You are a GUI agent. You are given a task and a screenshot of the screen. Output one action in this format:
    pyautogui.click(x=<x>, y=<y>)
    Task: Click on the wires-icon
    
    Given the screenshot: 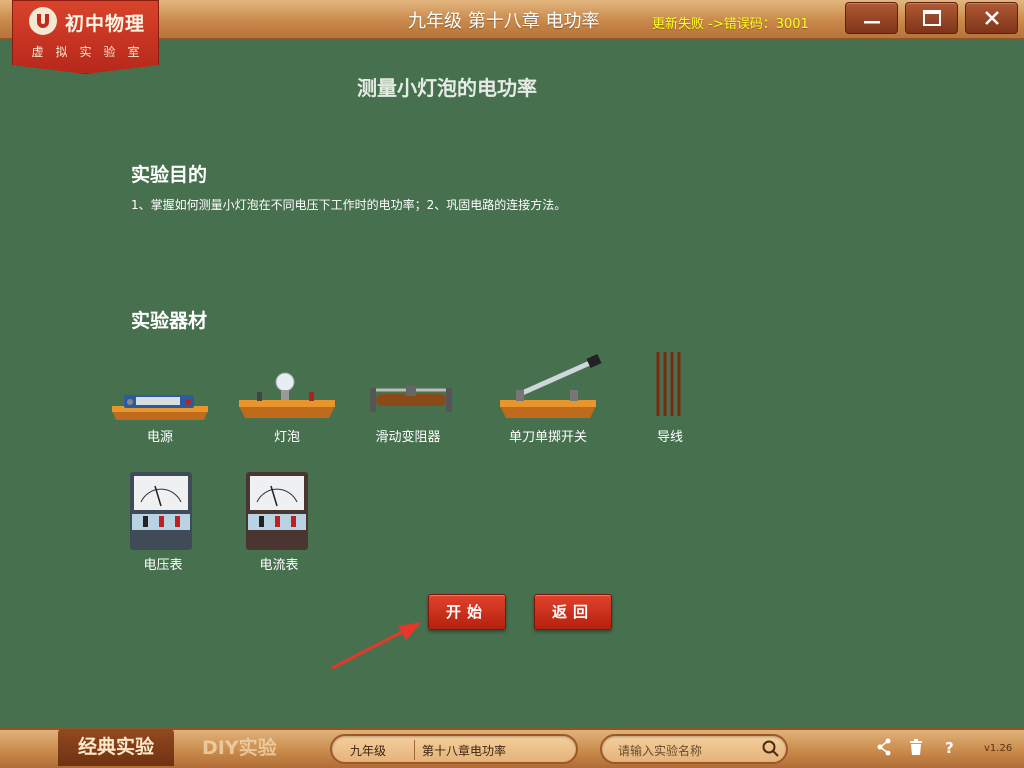 What is the action you would take?
    pyautogui.click(x=668, y=384)
    